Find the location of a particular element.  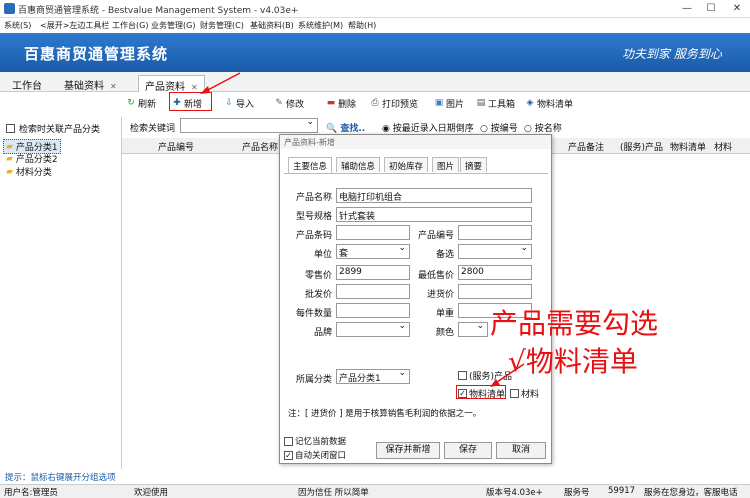

sort-label: 按名称 is located at coordinates (548, 129).